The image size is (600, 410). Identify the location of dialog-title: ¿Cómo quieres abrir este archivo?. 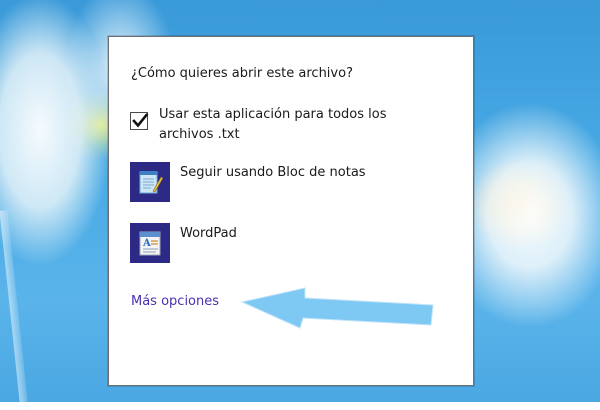
(242, 73).